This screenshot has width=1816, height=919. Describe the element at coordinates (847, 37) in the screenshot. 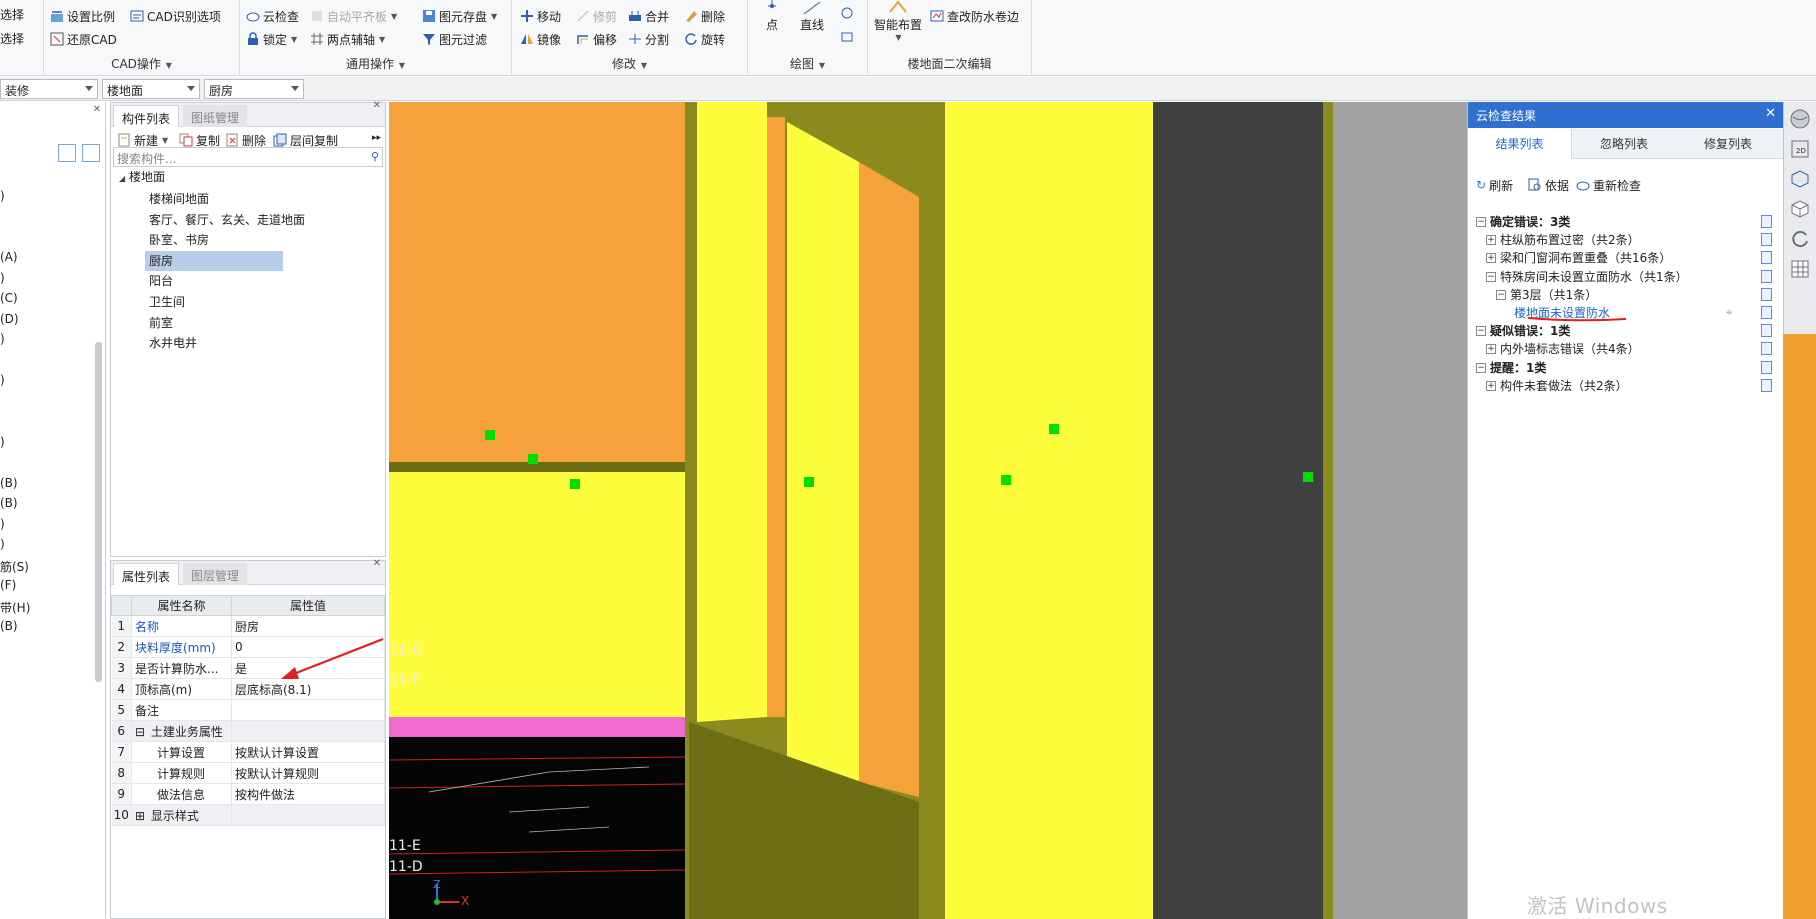

I see `rect-icon` at that location.